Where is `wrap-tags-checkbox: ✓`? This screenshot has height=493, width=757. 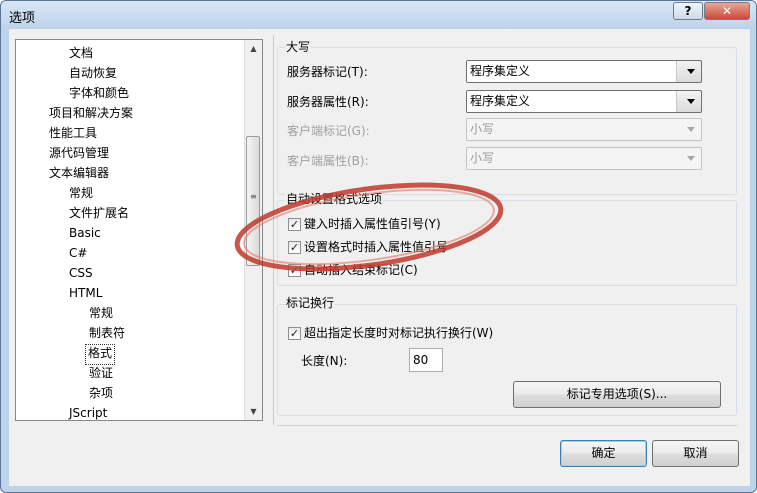 wrap-tags-checkbox: ✓ is located at coordinates (294, 333).